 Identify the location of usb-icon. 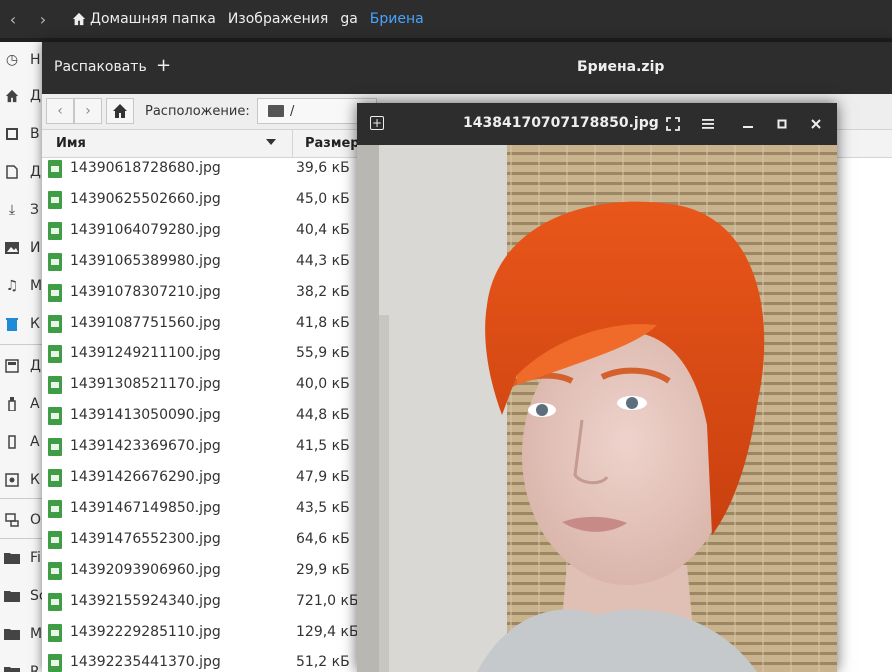
(12, 404).